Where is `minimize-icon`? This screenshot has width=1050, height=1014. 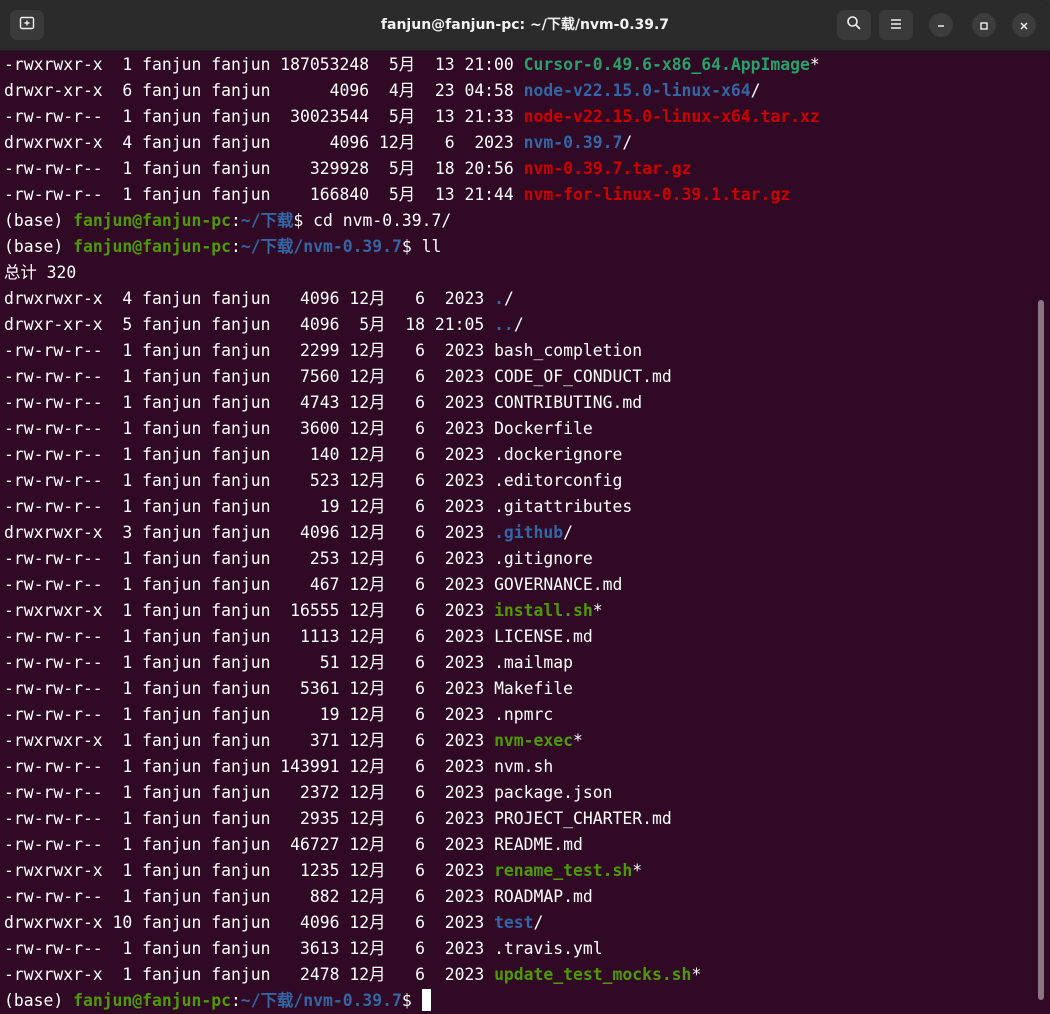 minimize-icon is located at coordinates (941, 25).